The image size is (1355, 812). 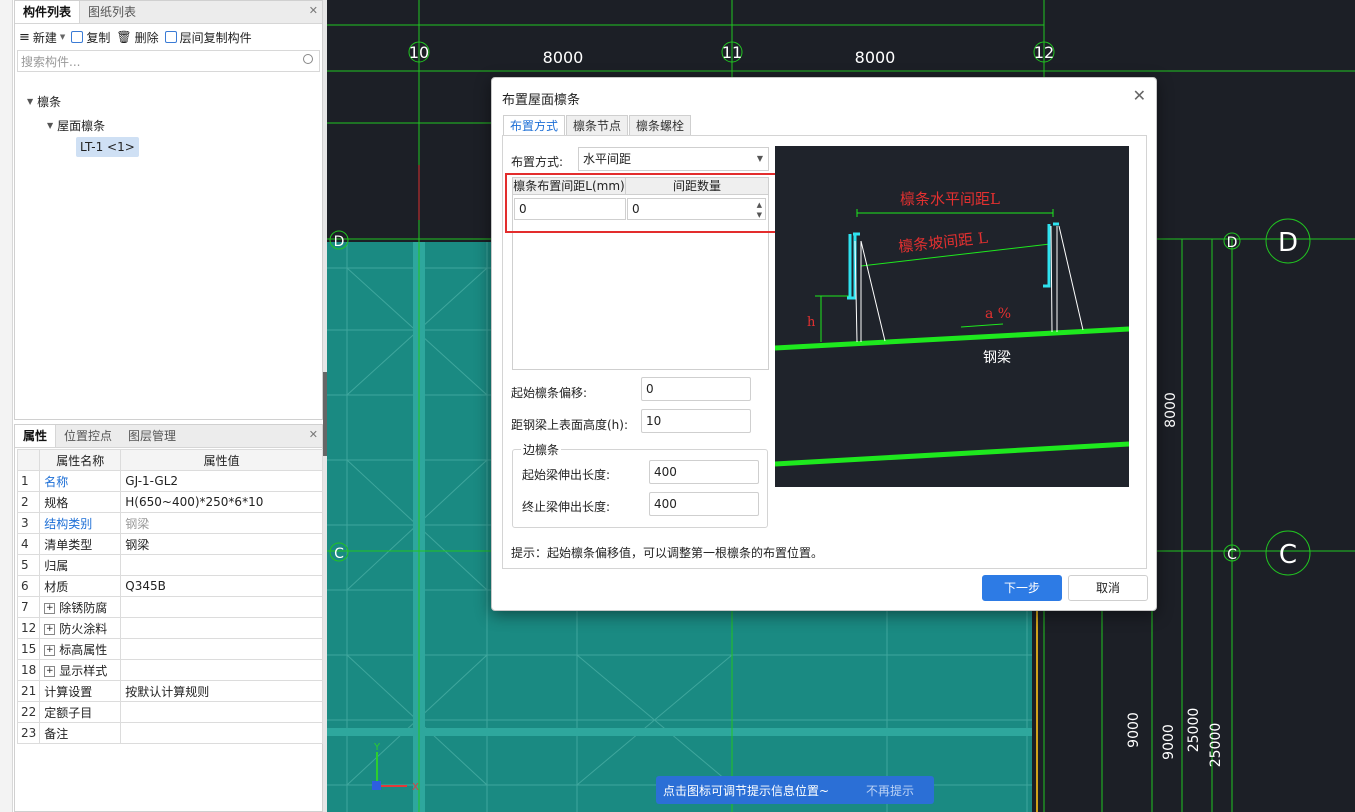 What do you see at coordinates (998, 314) in the screenshot?
I see `preview-percent-label: a %` at bounding box center [998, 314].